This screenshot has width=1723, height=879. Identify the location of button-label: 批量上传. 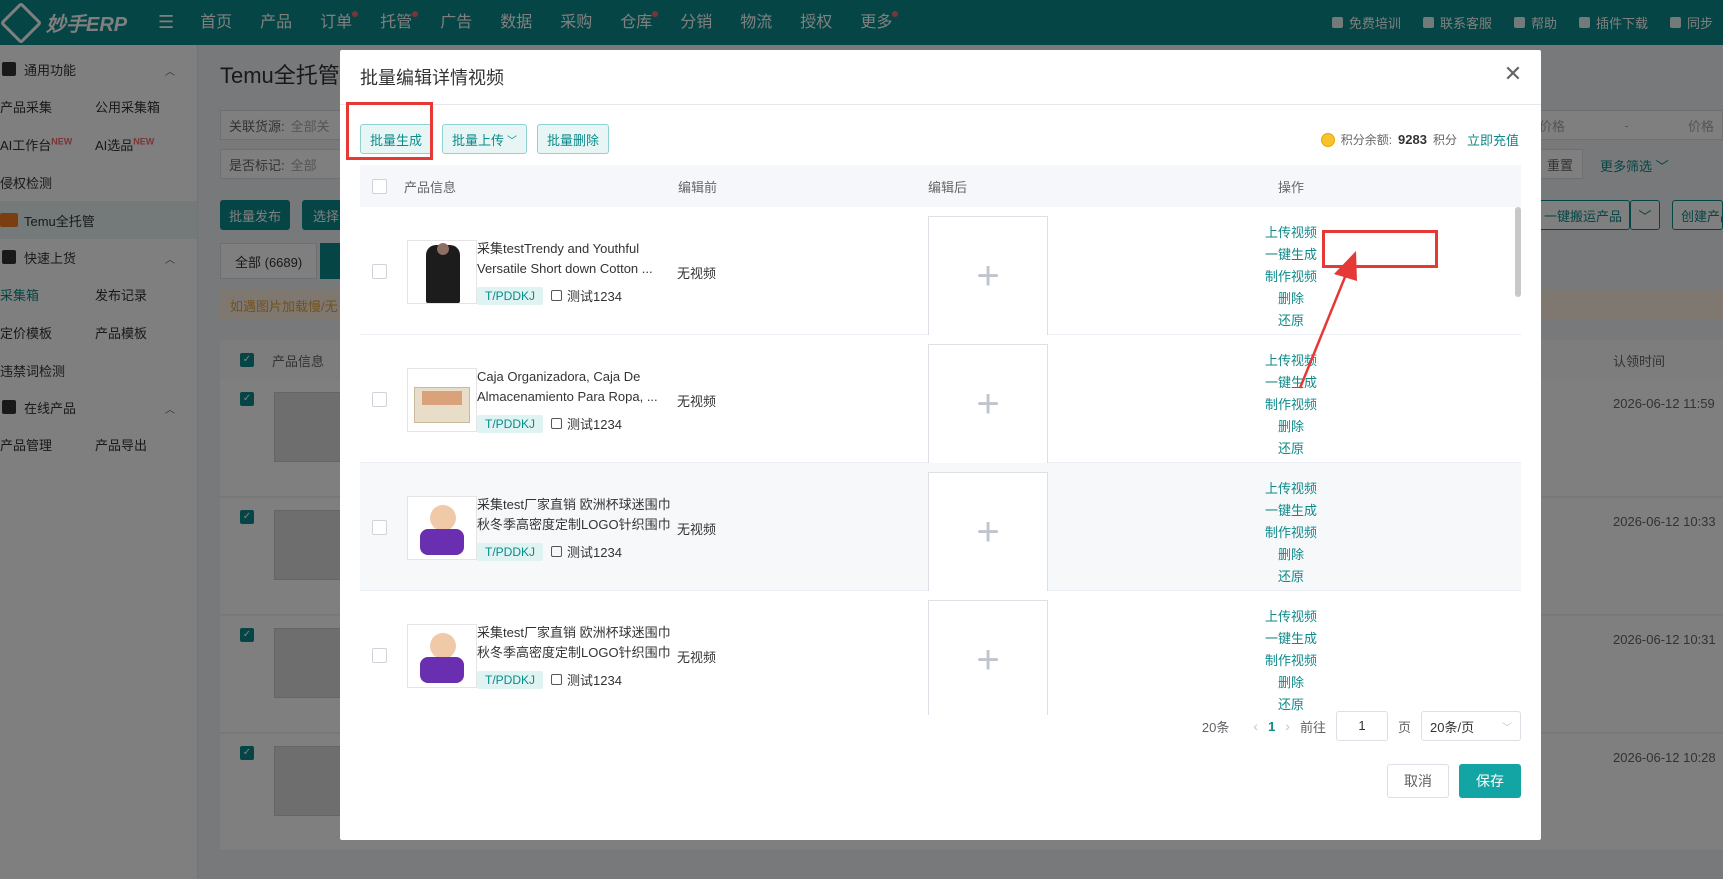
(478, 140).